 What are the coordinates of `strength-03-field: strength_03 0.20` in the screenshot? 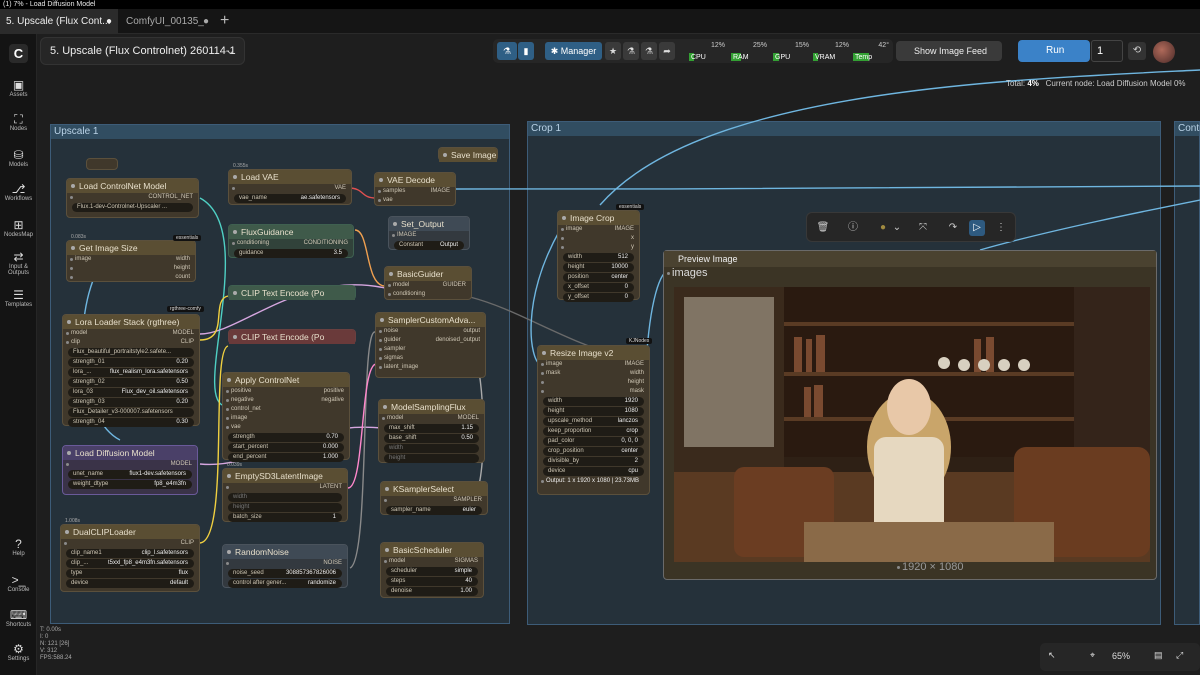 It's located at (131, 402).